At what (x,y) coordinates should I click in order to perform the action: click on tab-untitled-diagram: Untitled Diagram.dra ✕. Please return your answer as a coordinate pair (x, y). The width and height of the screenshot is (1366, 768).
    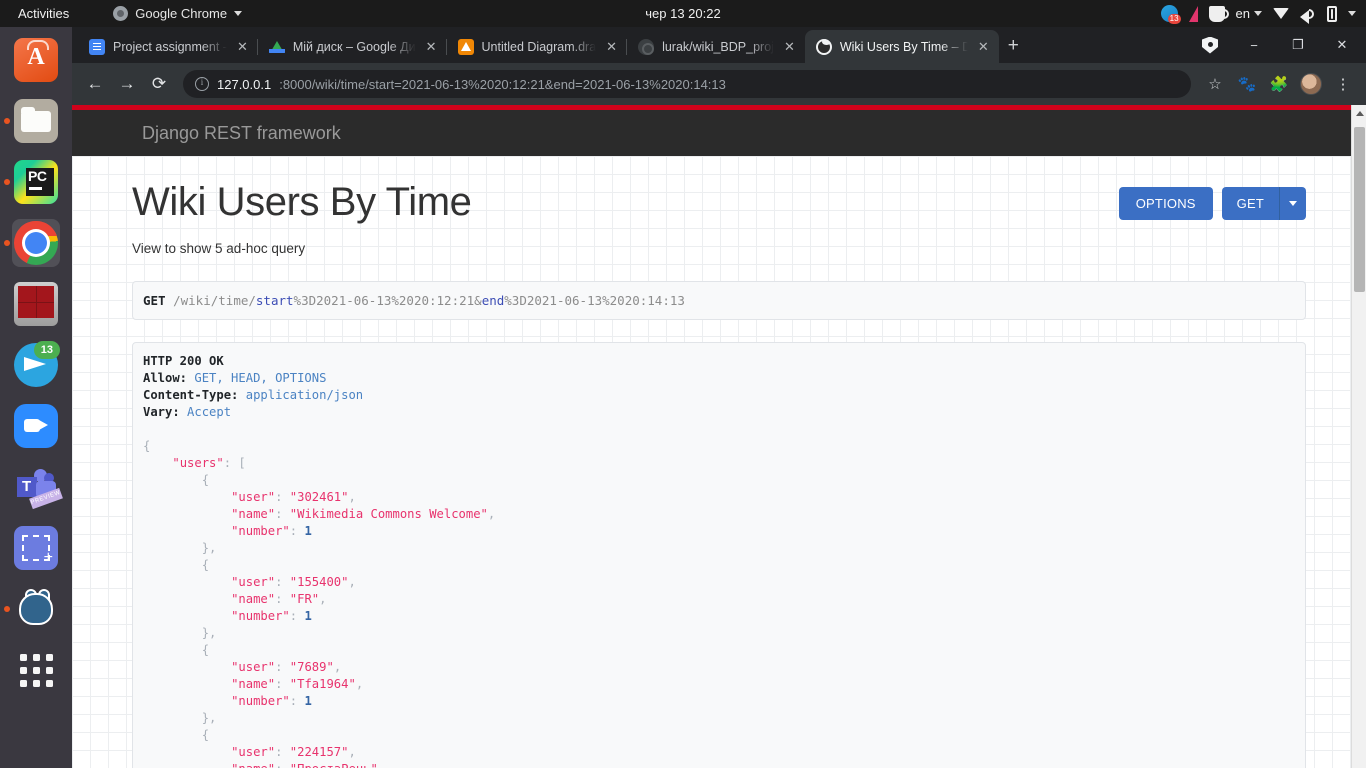
    Looking at the image, I should click on (537, 46).